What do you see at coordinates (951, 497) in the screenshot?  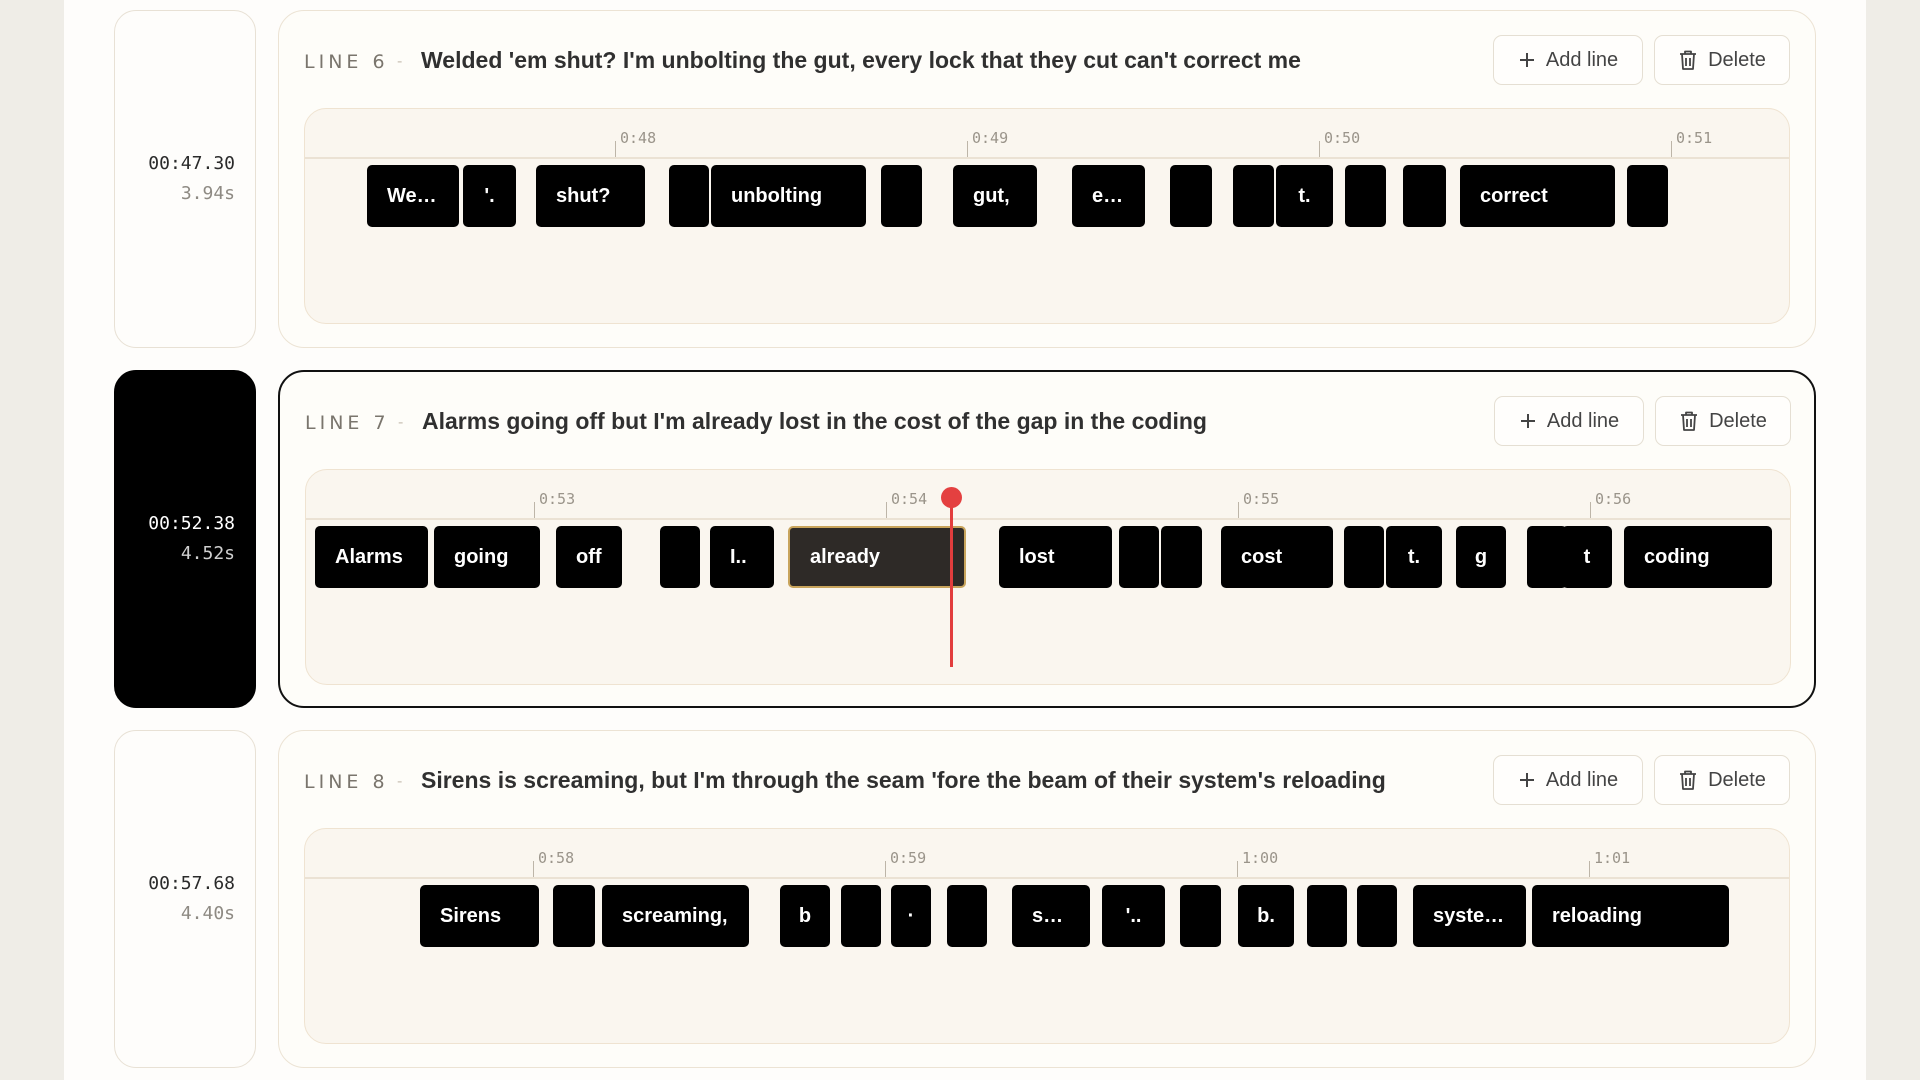 I see `playhead-handle` at bounding box center [951, 497].